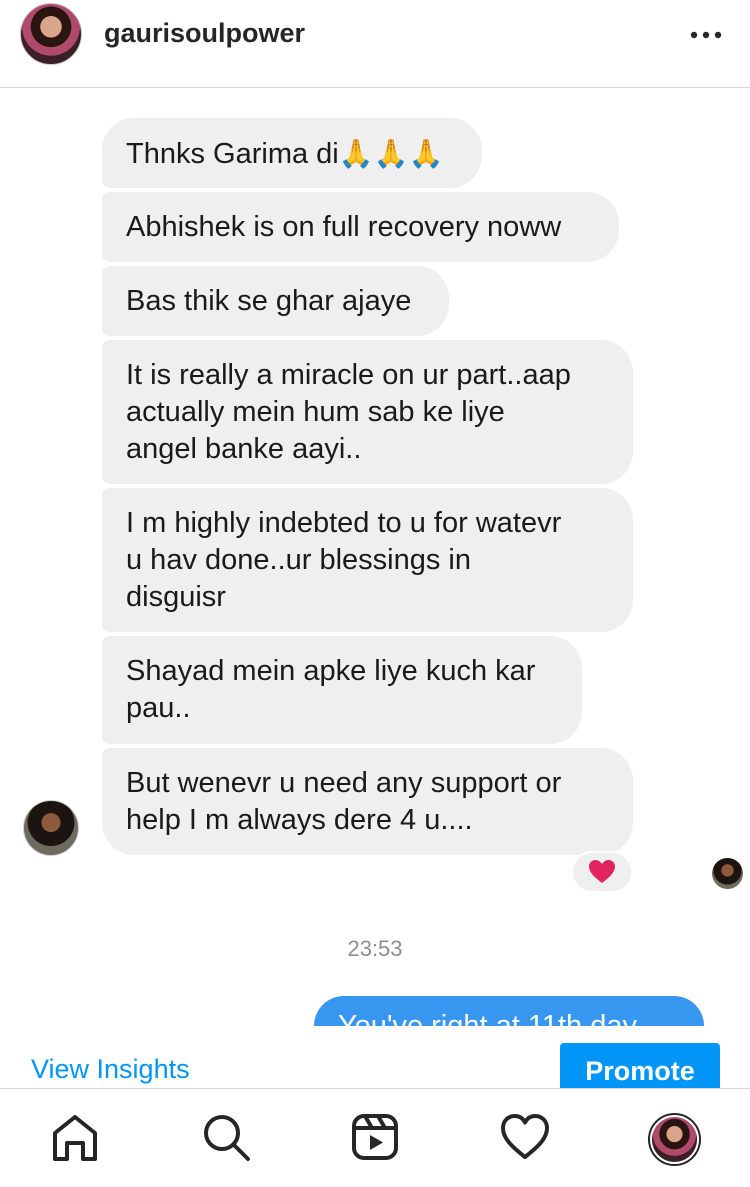  What do you see at coordinates (176, 597) in the screenshot?
I see `message-line: disguisr` at bounding box center [176, 597].